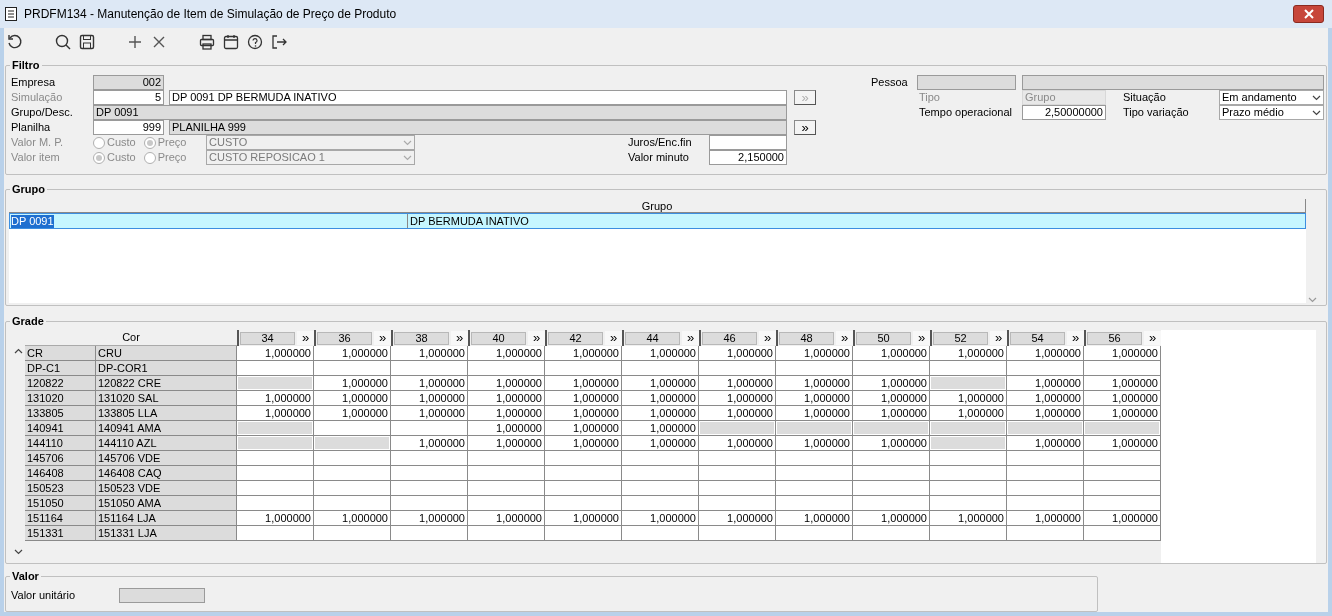  What do you see at coordinates (166, 458) in the screenshot?
I see `table-cell: 145706 VDE` at bounding box center [166, 458].